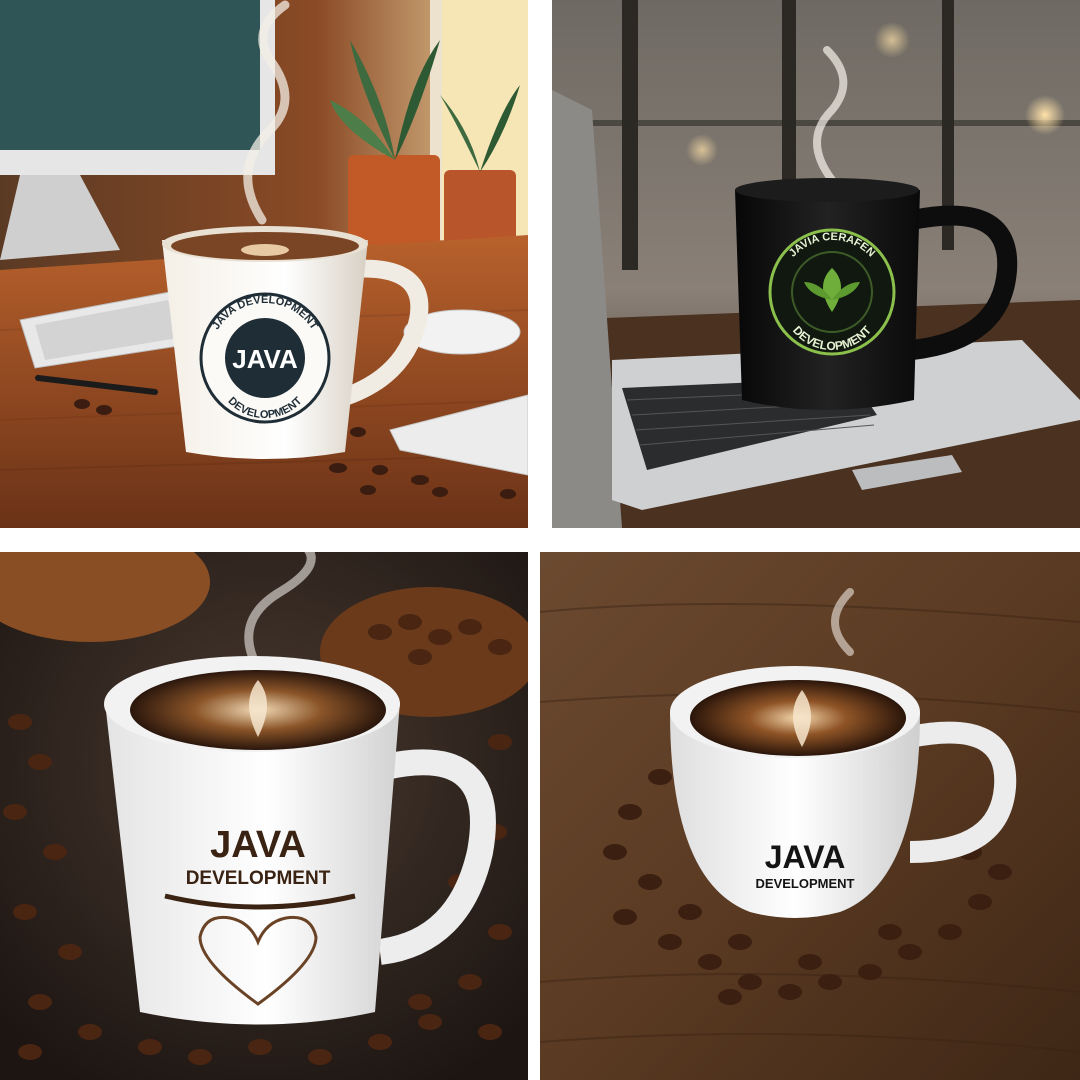 The image size is (1080, 1080). What do you see at coordinates (1045, 115) in the screenshot?
I see `light-bokeh` at bounding box center [1045, 115].